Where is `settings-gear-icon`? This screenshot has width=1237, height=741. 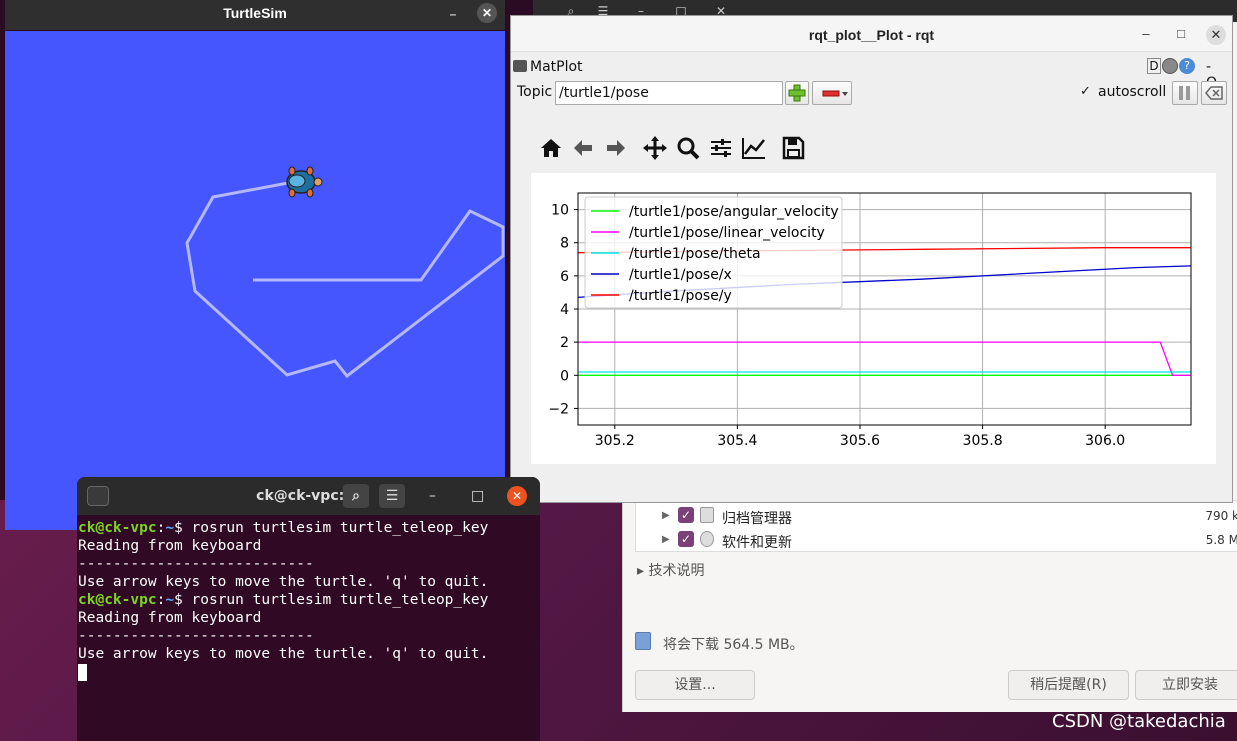
settings-gear-icon is located at coordinates (1170, 66).